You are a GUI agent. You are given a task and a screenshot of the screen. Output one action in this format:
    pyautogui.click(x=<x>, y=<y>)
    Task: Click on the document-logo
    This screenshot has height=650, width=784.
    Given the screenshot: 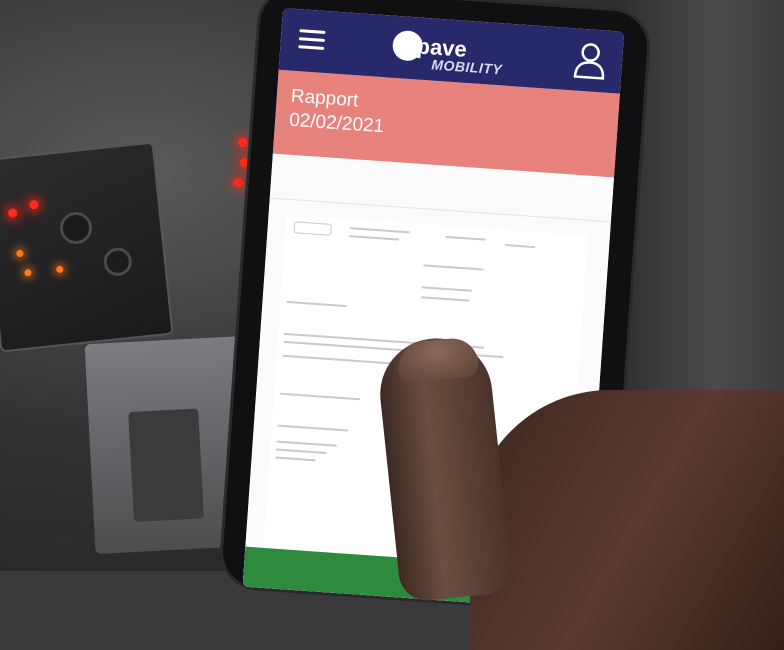 What is the action you would take?
    pyautogui.click(x=313, y=228)
    